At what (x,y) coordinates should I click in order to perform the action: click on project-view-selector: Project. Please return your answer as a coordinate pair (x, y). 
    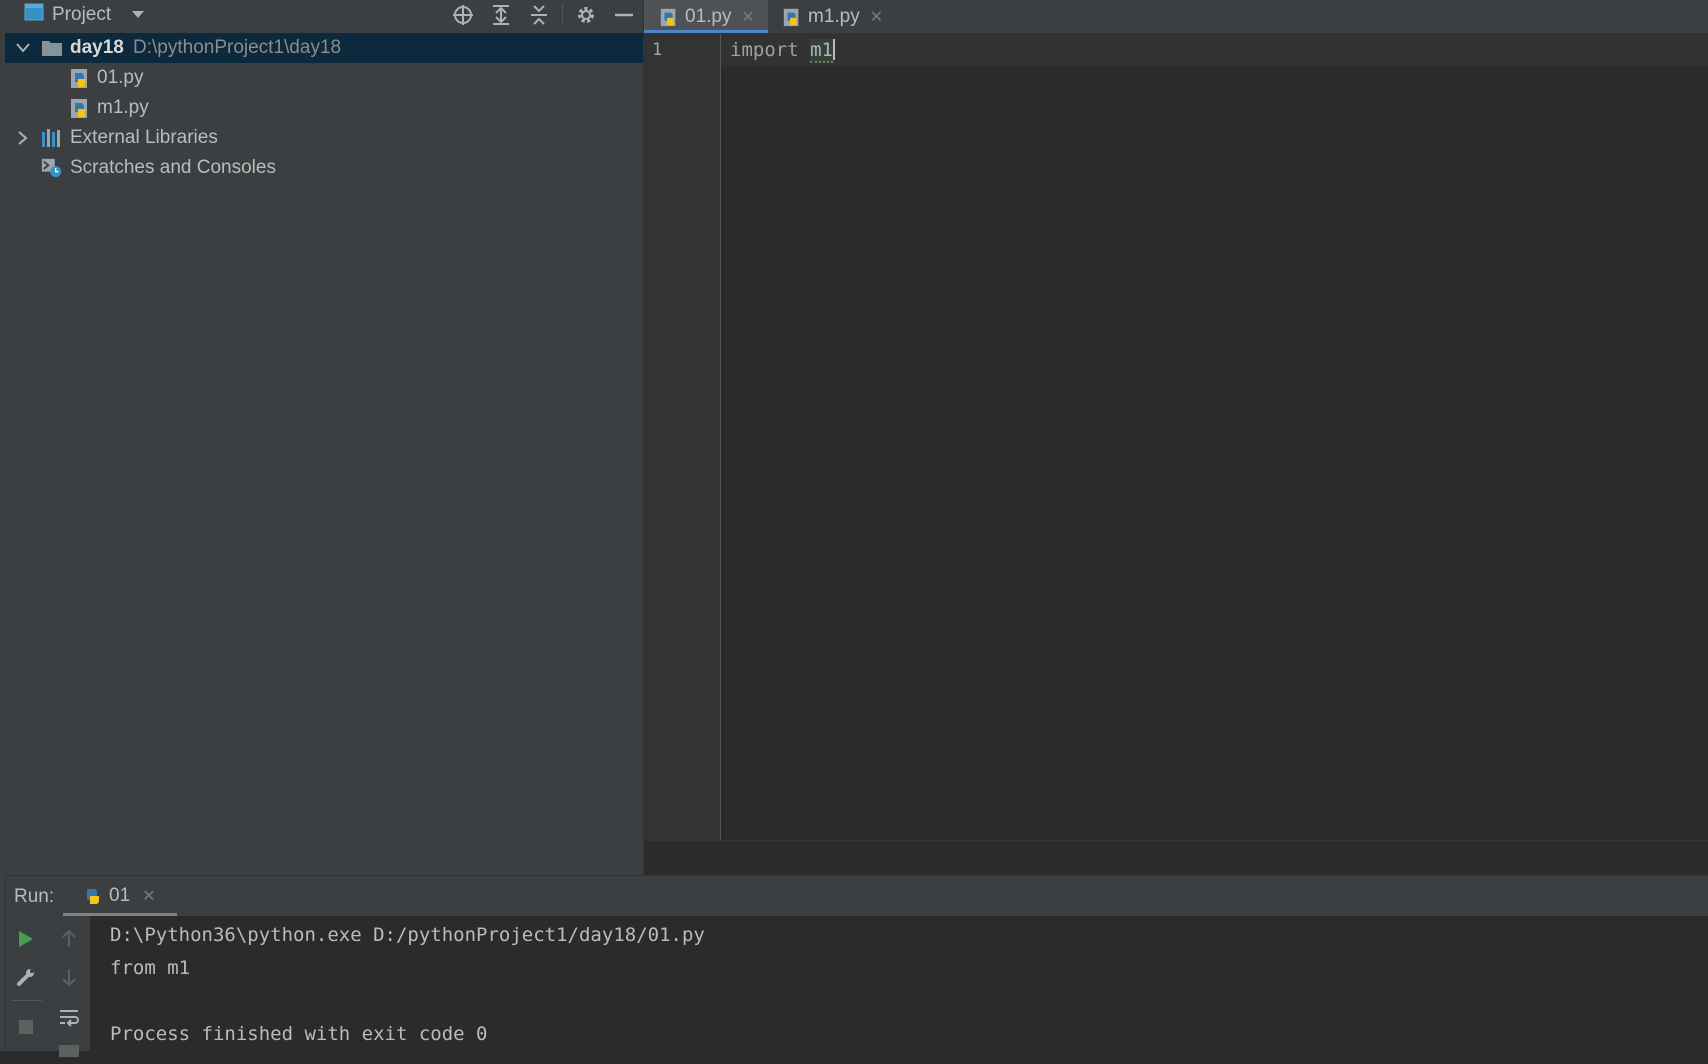
    Looking at the image, I should click on (84, 15).